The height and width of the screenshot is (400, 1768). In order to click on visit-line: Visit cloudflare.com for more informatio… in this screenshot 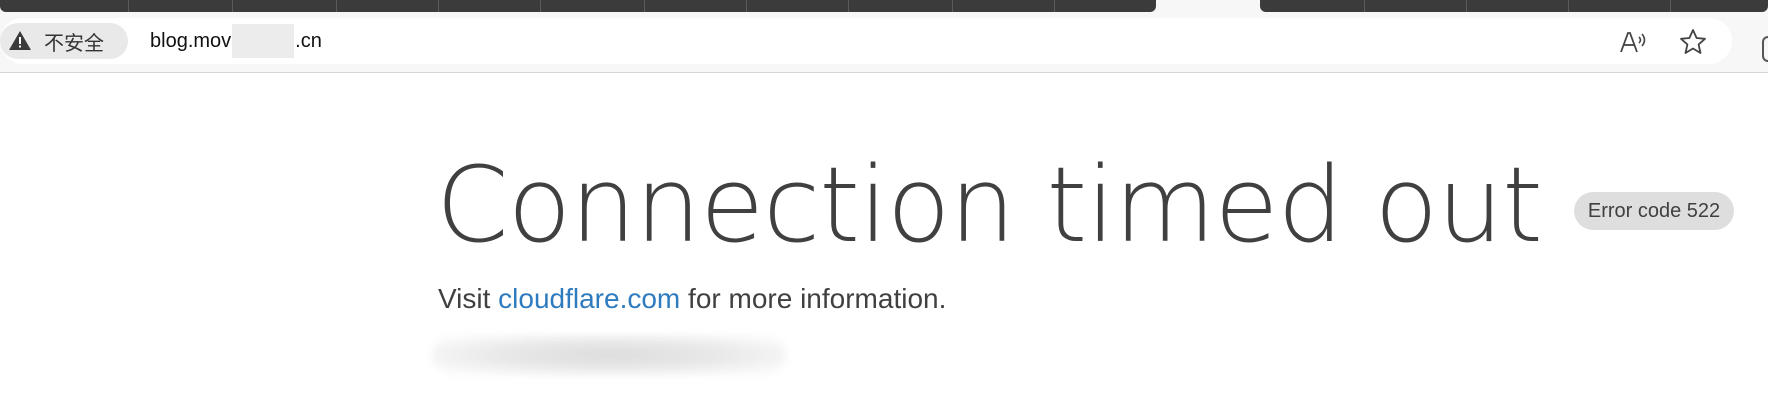, I will do `click(692, 299)`.